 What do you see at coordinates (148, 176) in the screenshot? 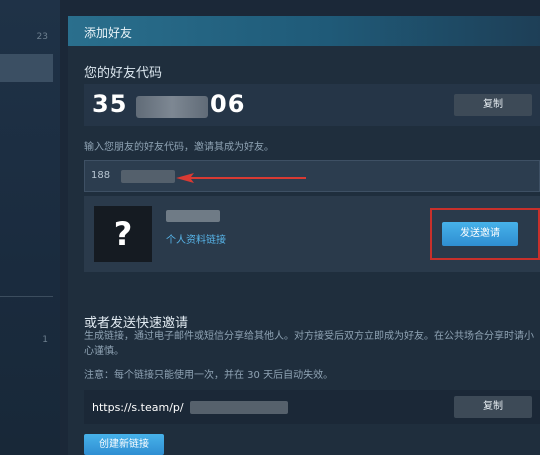
I see `input-redacted` at bounding box center [148, 176].